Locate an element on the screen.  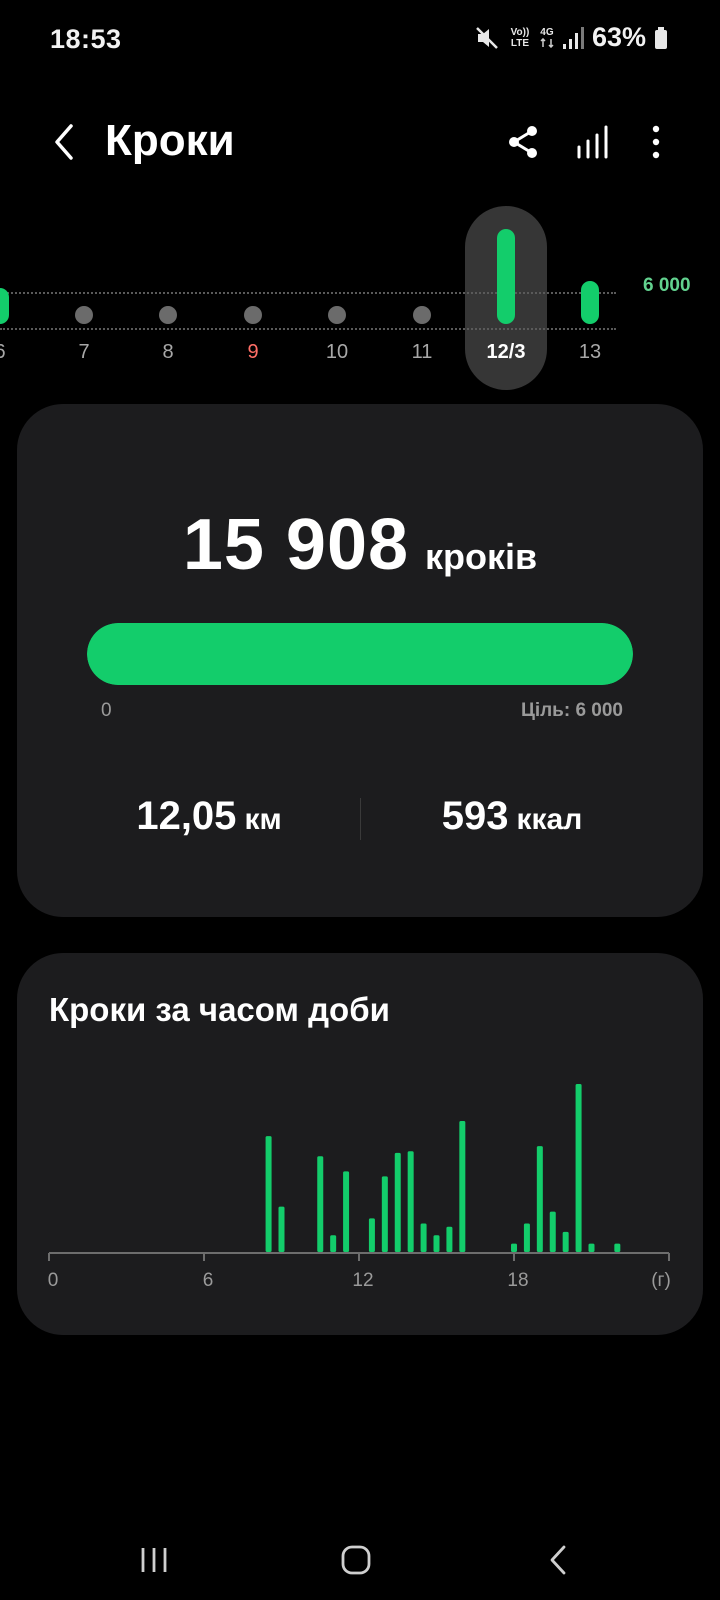
goal-progress-bar is located at coordinates (360, 654).